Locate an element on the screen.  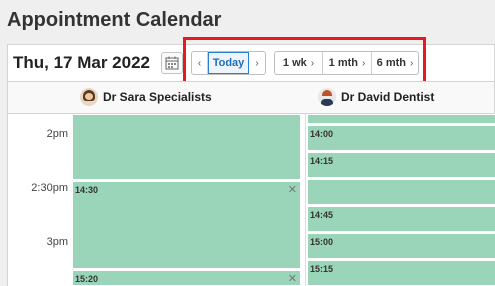
appointment-slot: 14:30 ✕ is located at coordinates (186, 225).